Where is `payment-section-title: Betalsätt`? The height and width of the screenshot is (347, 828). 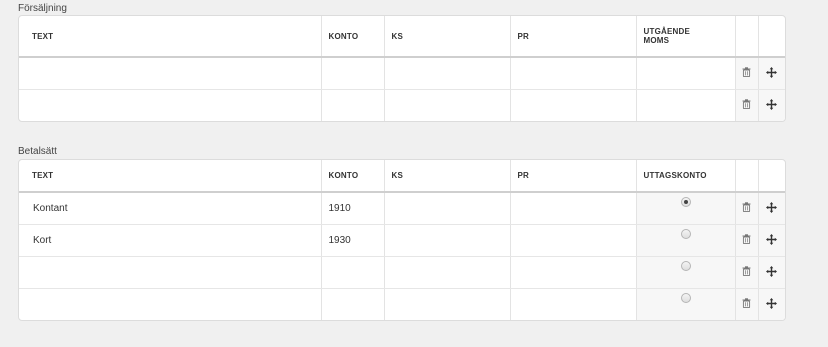
payment-section-title: Betalsätt is located at coordinates (37, 151).